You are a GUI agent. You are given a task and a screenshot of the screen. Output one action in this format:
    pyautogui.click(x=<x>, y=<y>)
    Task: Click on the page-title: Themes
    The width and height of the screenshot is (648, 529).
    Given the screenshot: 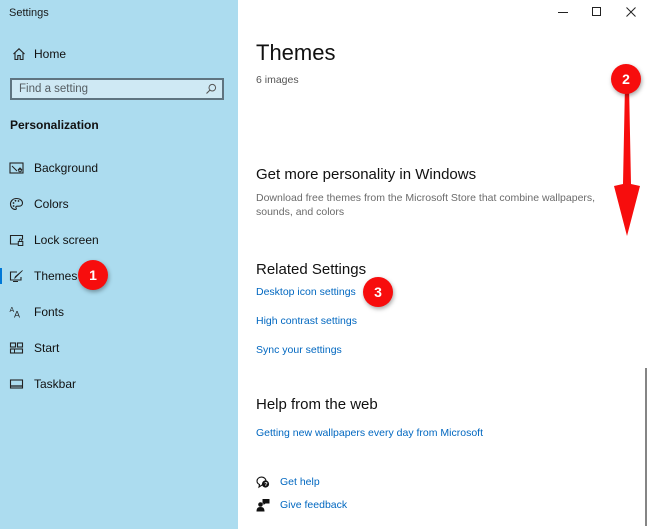 What is the action you would take?
    pyautogui.click(x=296, y=52)
    